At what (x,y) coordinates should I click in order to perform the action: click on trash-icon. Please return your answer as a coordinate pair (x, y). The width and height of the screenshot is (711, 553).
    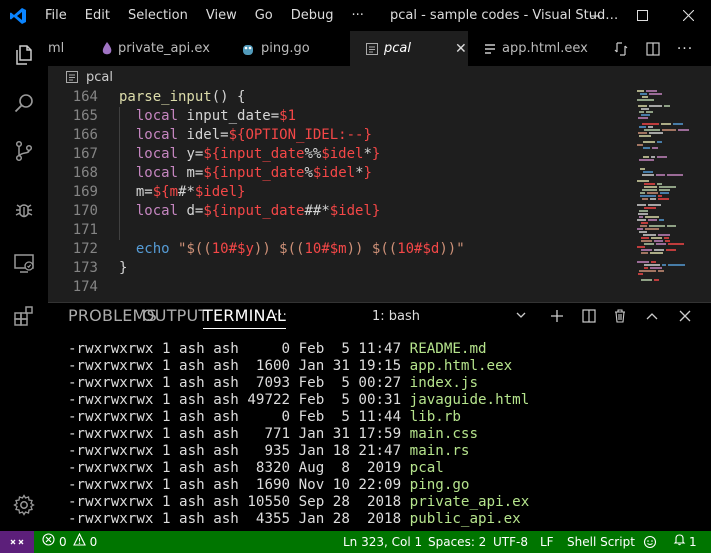
    Looking at the image, I should click on (620, 316).